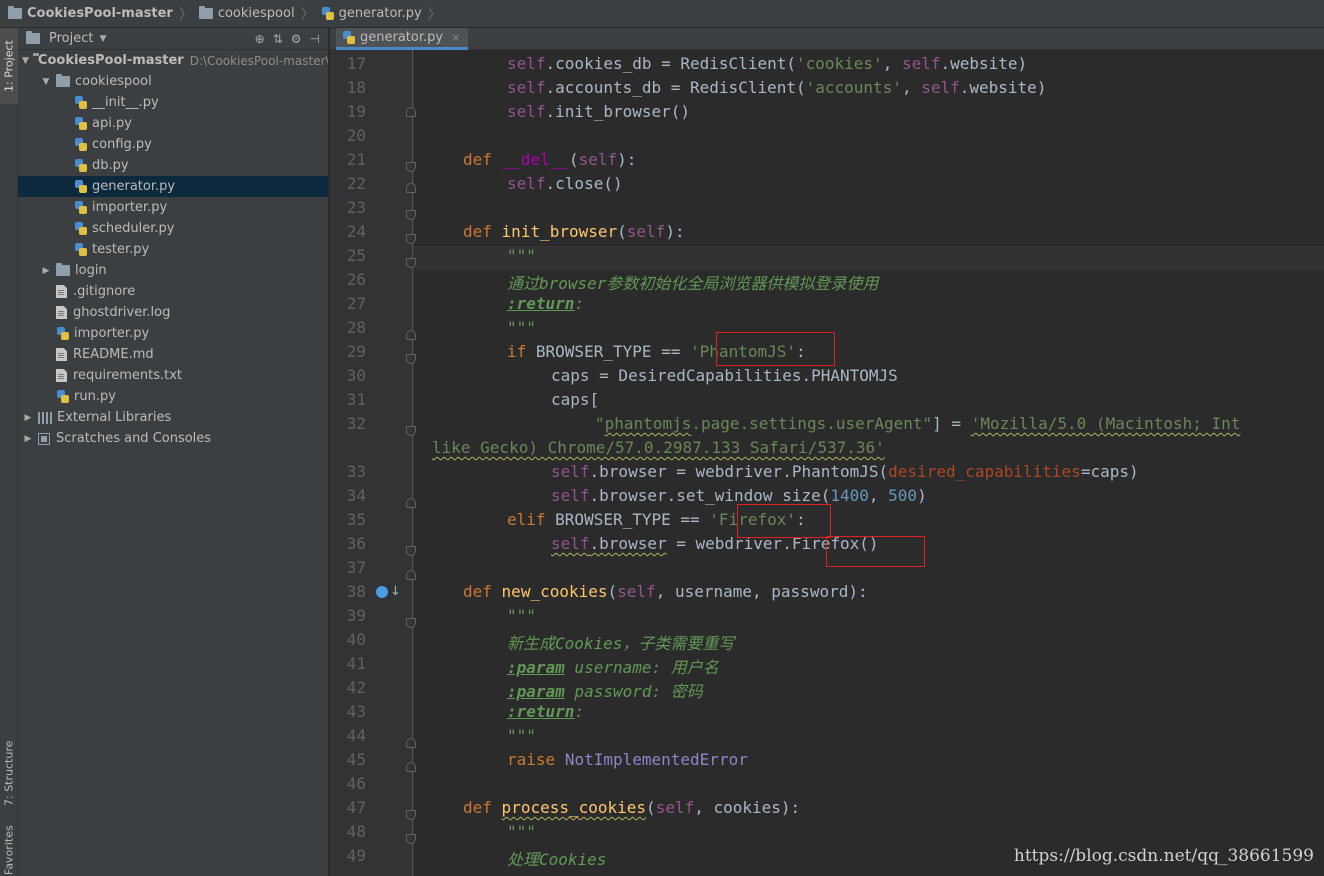 The height and width of the screenshot is (876, 1324). What do you see at coordinates (90, 14) in the screenshot?
I see `breadcrumb-root: CookiesPool-master` at bounding box center [90, 14].